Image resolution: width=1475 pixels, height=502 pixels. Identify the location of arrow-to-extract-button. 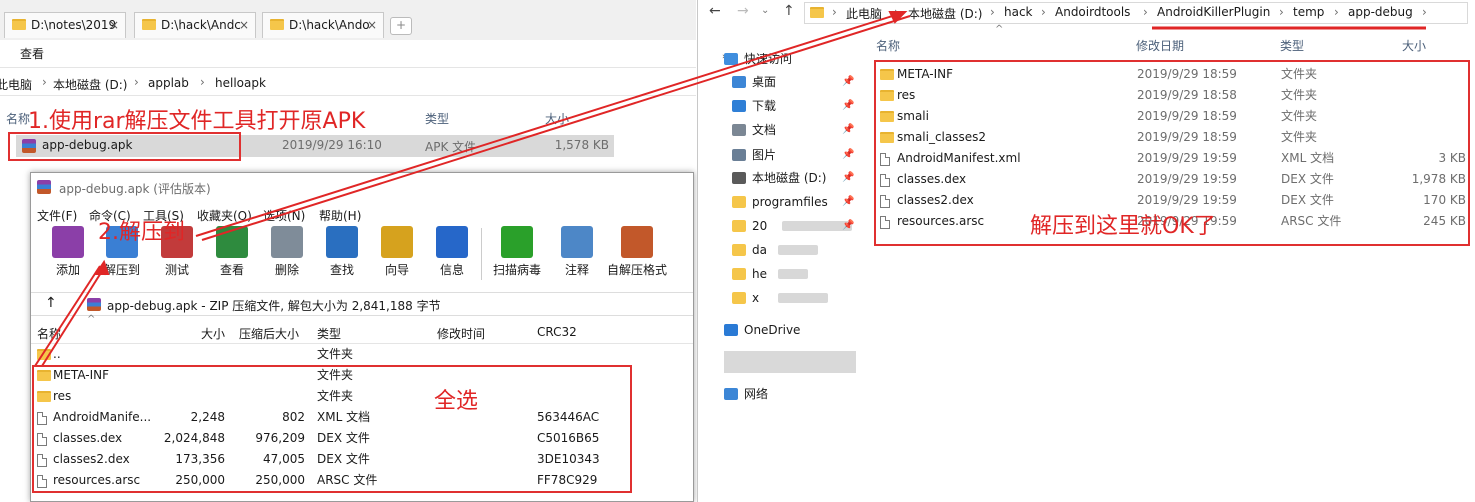
(67, 316).